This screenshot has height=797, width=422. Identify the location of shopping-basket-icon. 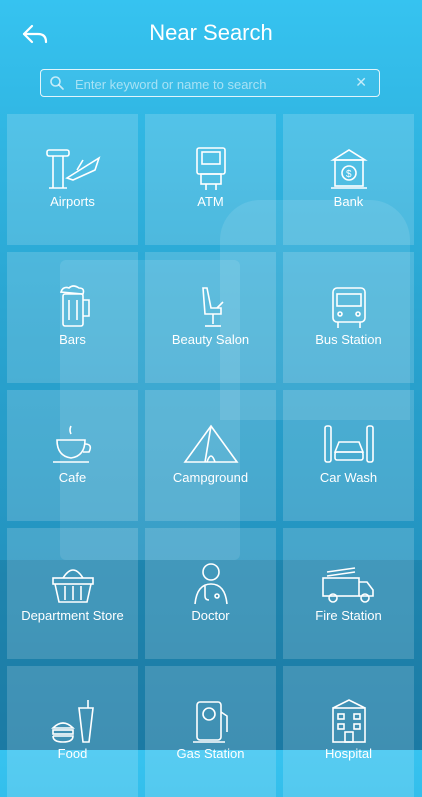
(72, 586).